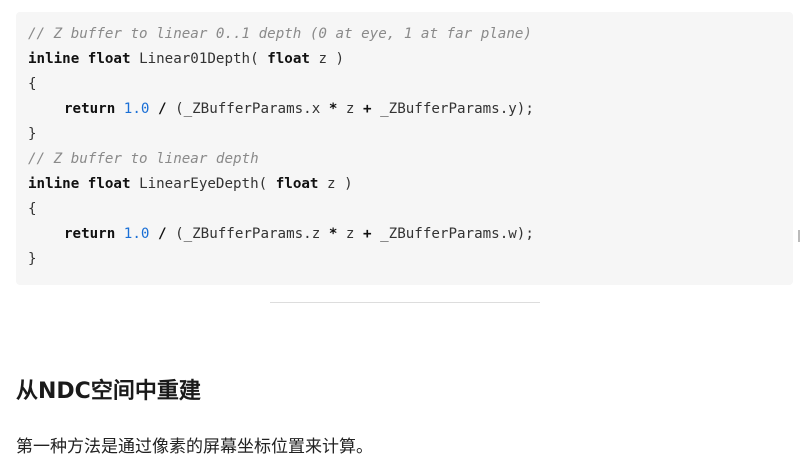 This screenshot has width=800, height=475. Describe the element at coordinates (203, 184) in the screenshot. I see `code-function-name: LinearEyeDepth(` at that location.